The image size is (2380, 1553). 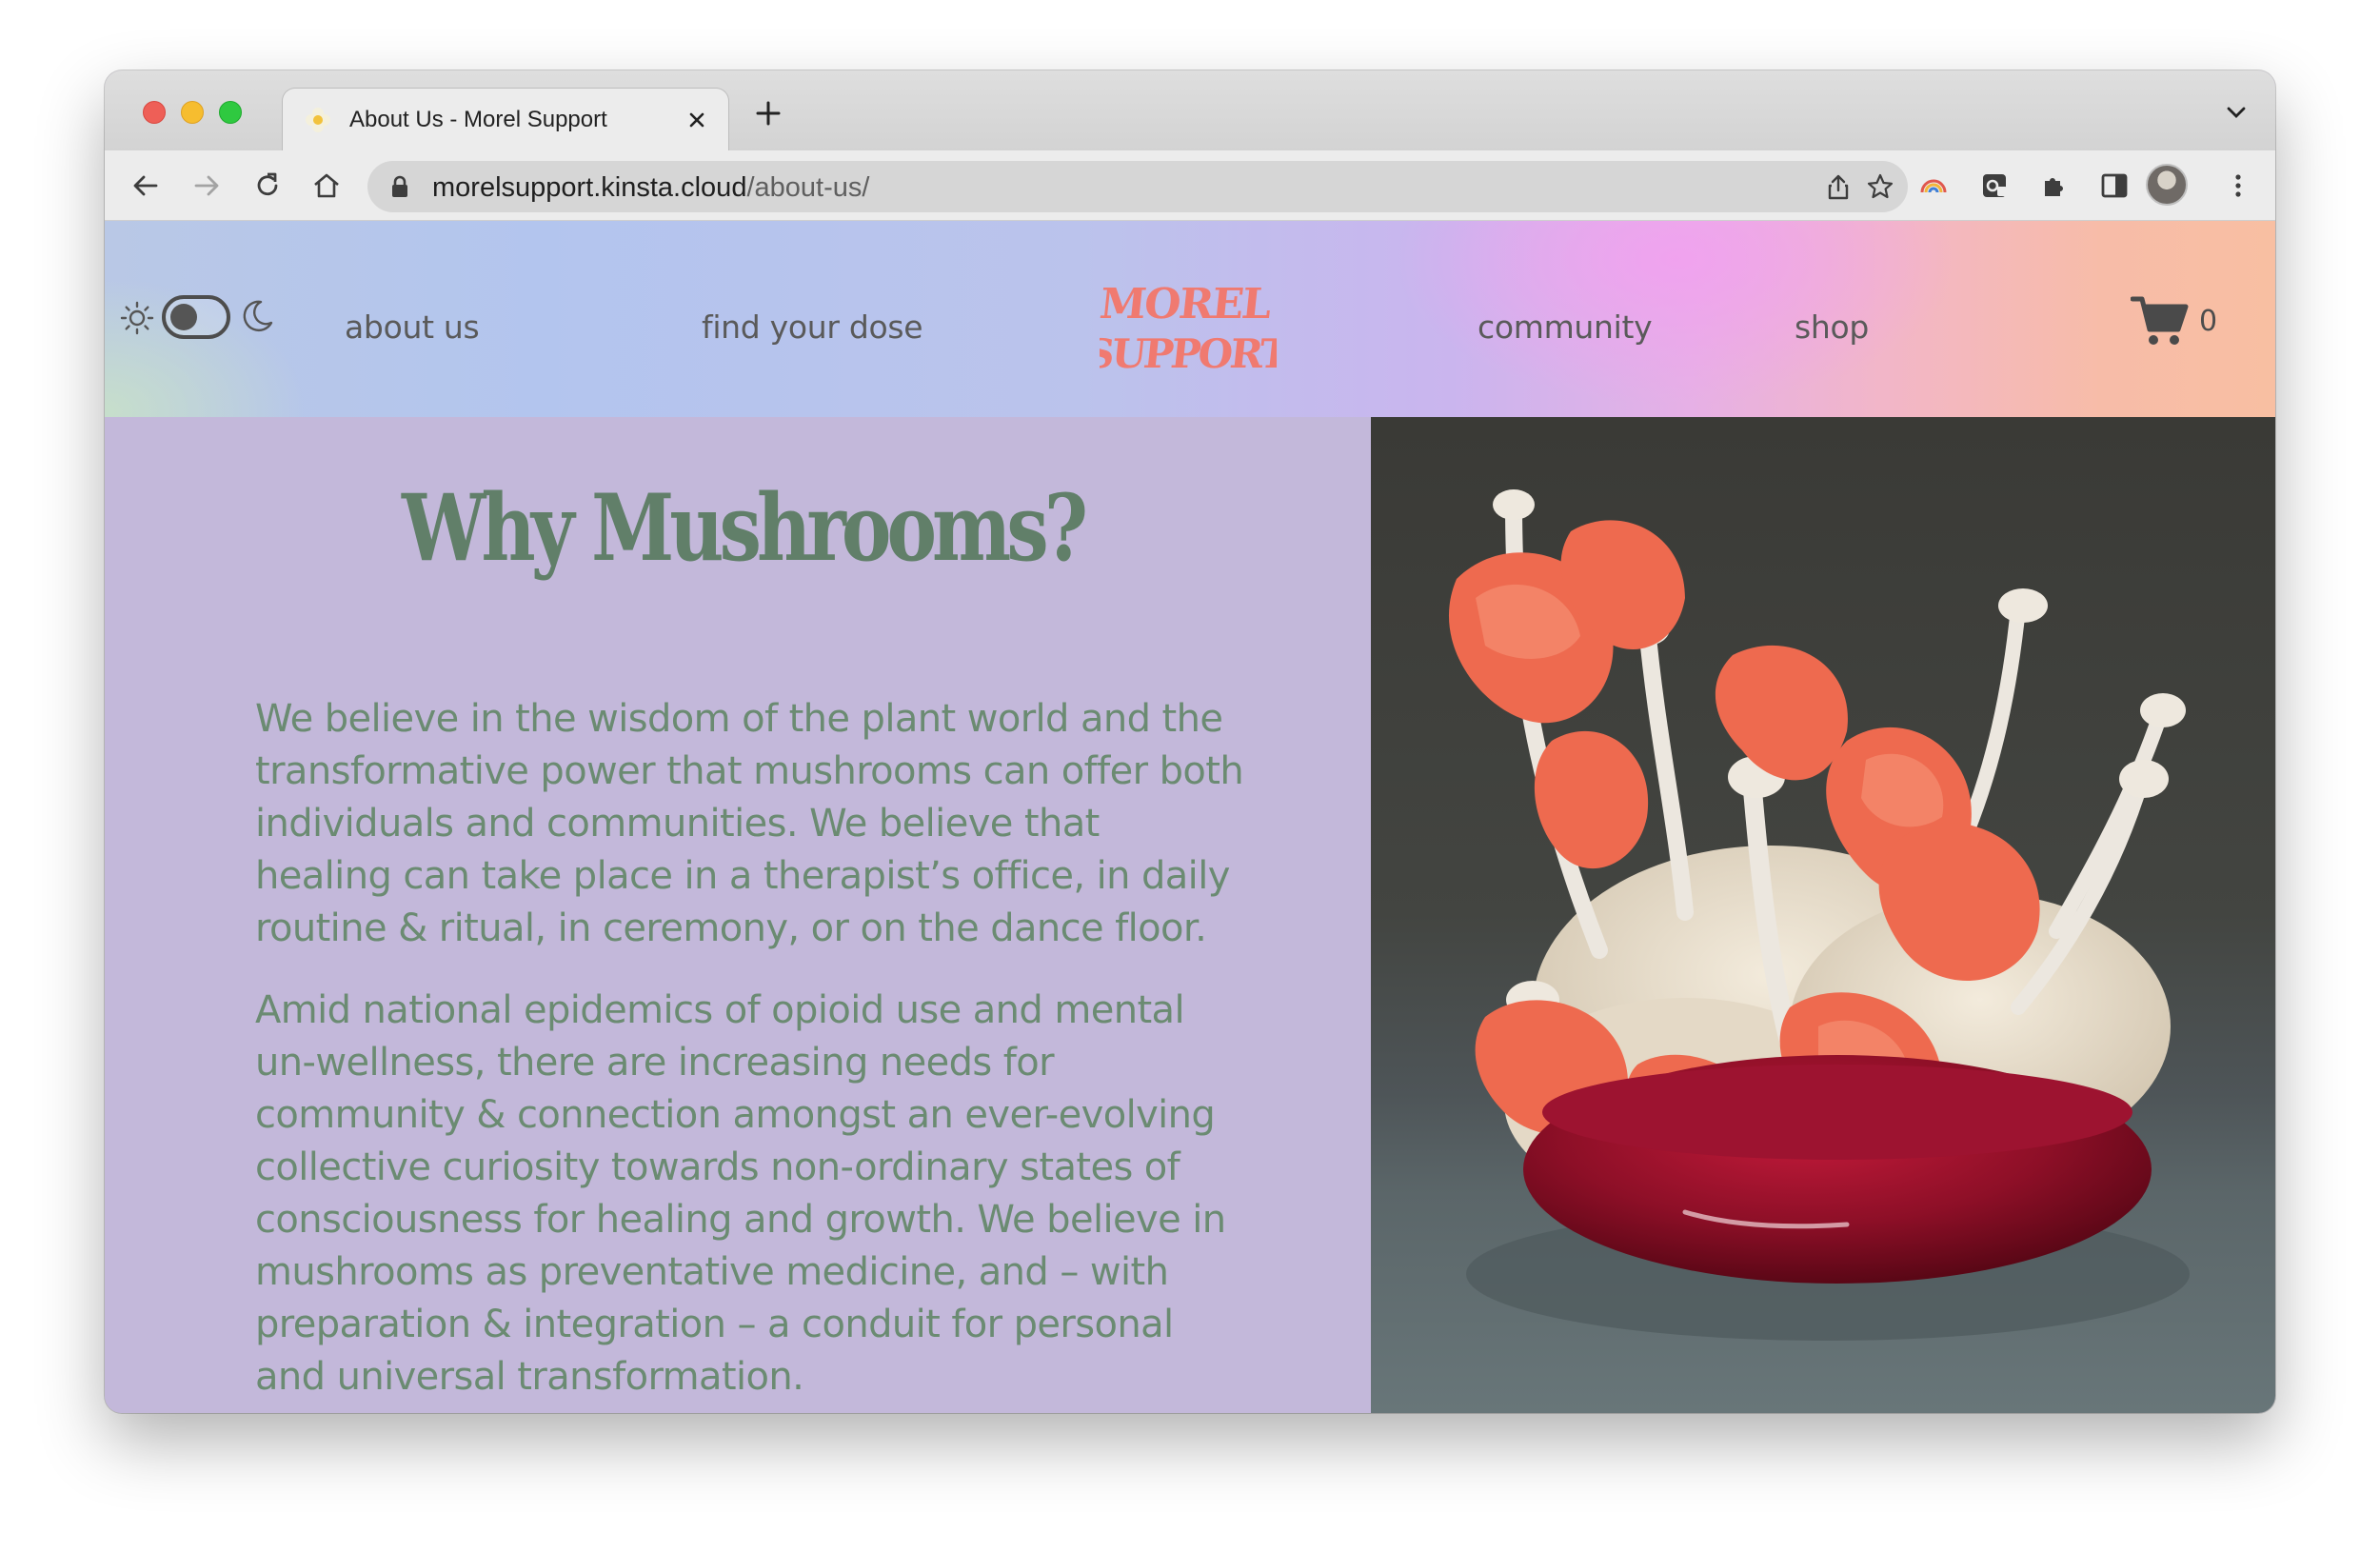 I want to click on morel-support-logo: MOREL SUPPORT, so click(x=1188, y=324).